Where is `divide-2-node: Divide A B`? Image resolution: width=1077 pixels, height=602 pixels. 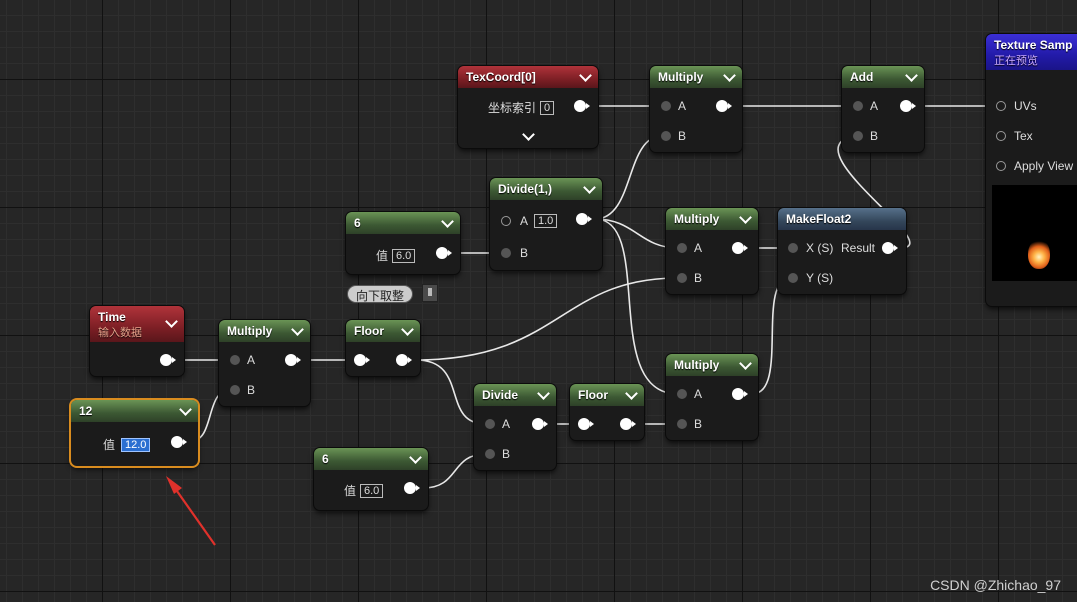 divide-2-node: Divide A B is located at coordinates (515, 427).